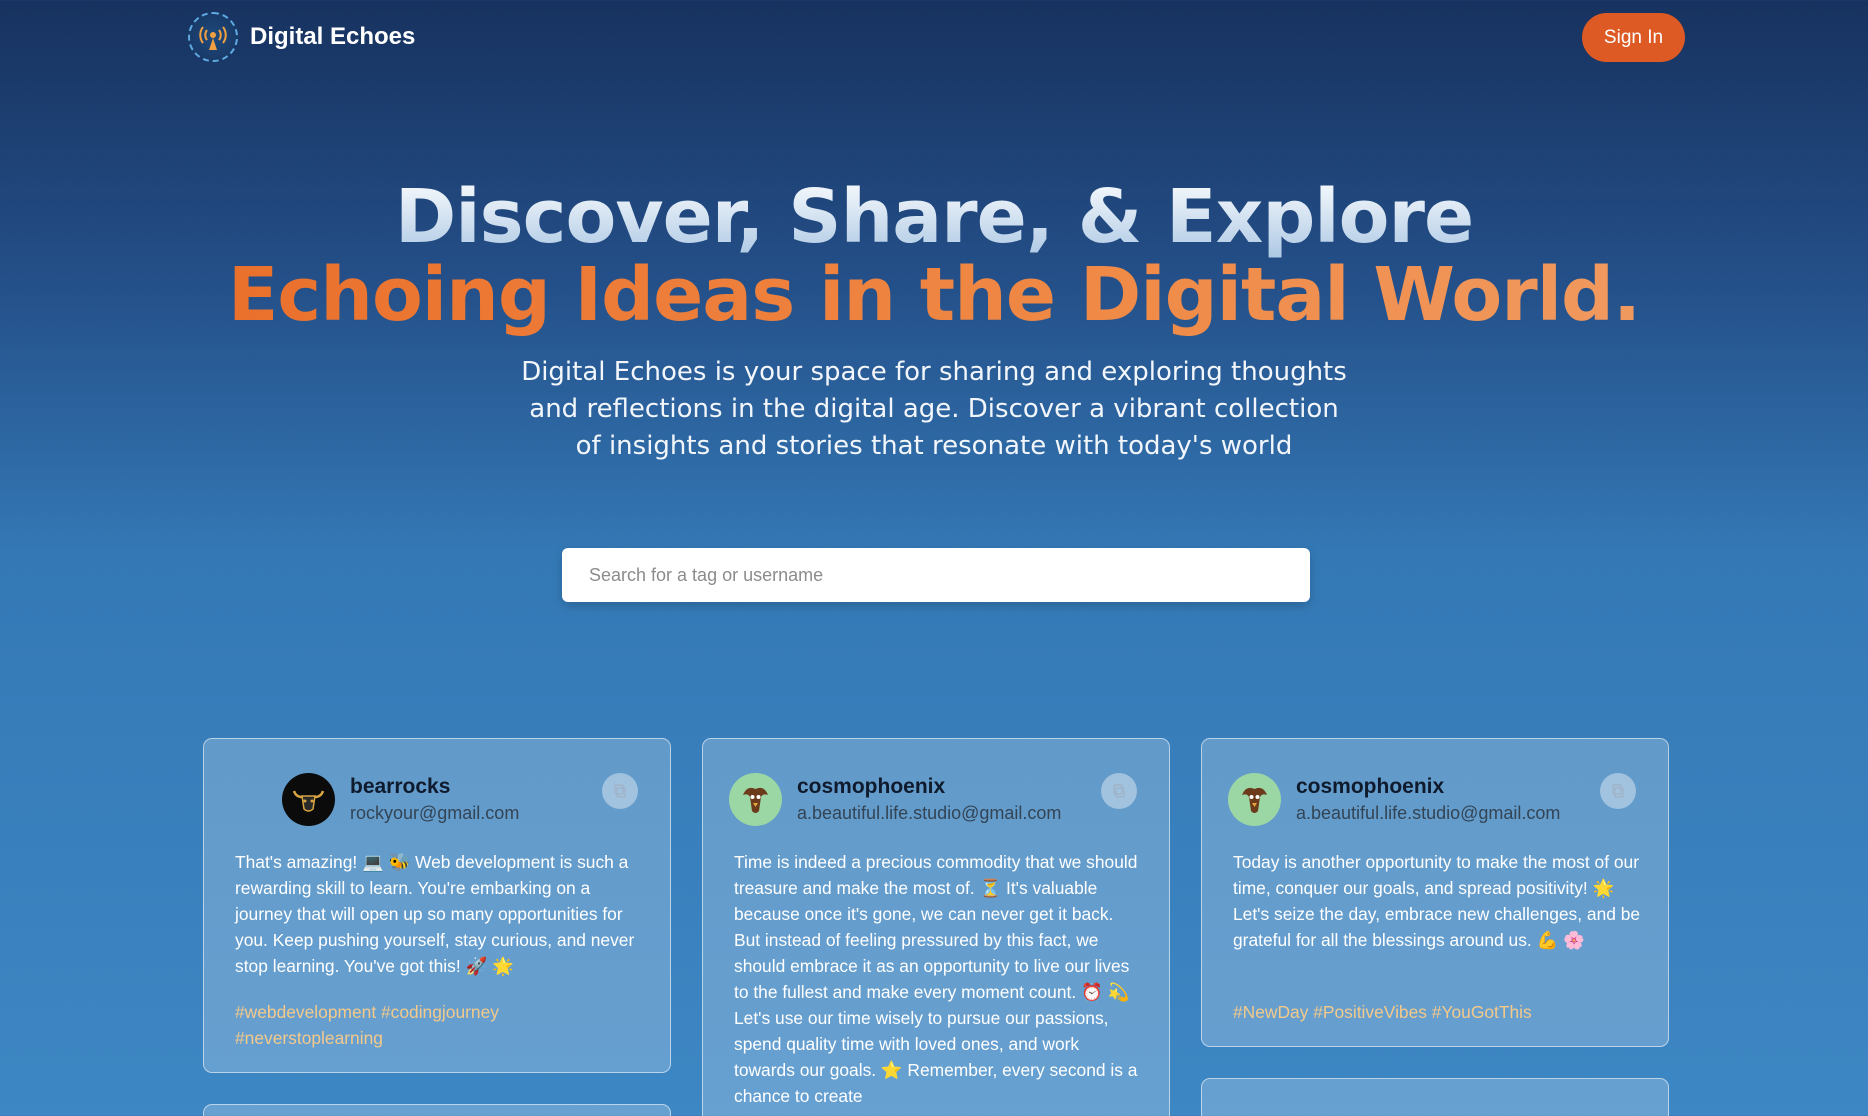 The width and height of the screenshot is (1868, 1116). I want to click on post-username: bearrocks, so click(400, 786).